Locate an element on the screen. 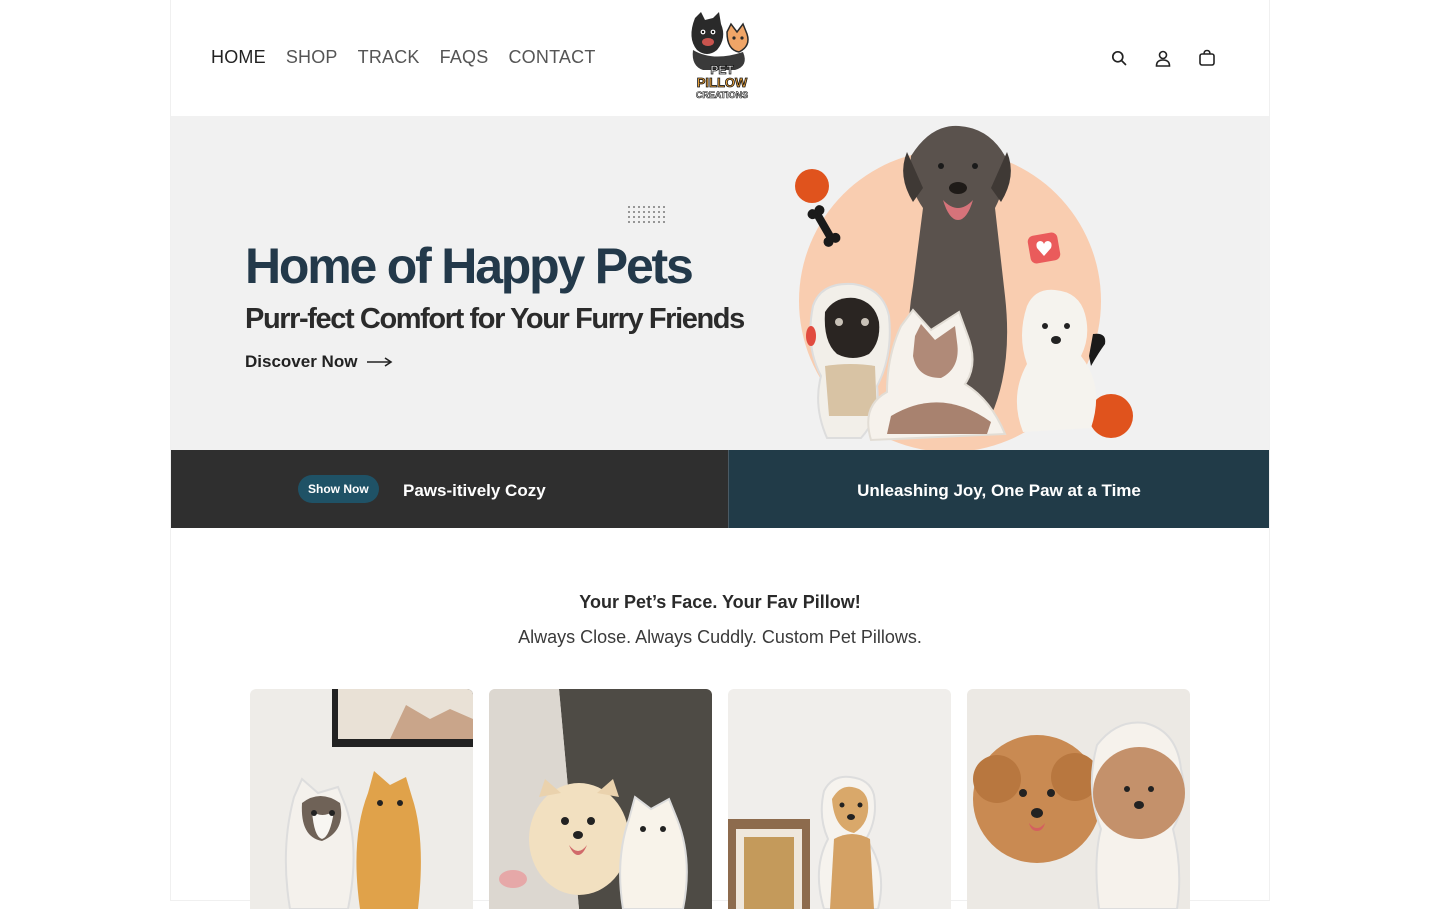 This screenshot has width=1440, height=909. account-icon is located at coordinates (1163, 58).